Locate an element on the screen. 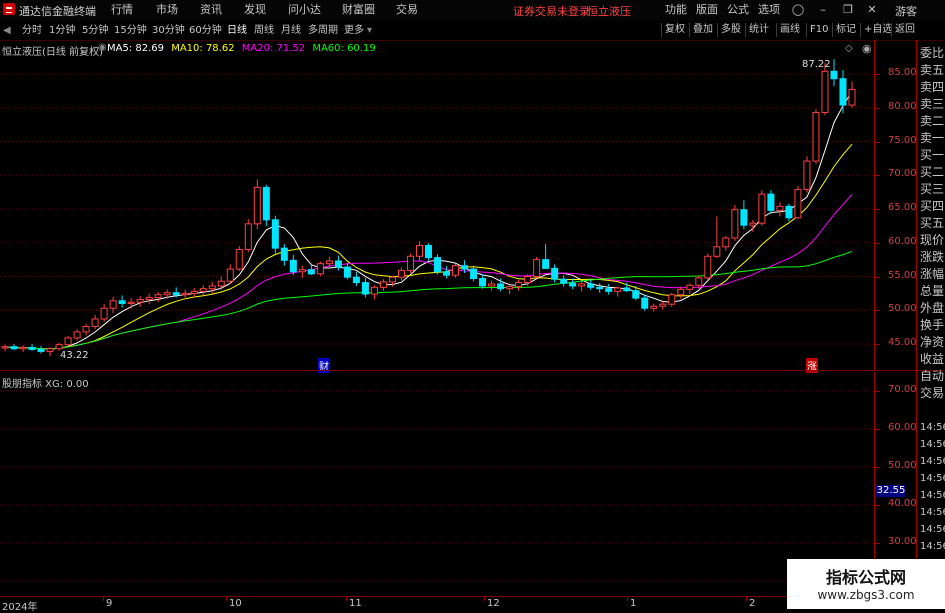  tab-period-monthly: 月线 is located at coordinates (291, 30).